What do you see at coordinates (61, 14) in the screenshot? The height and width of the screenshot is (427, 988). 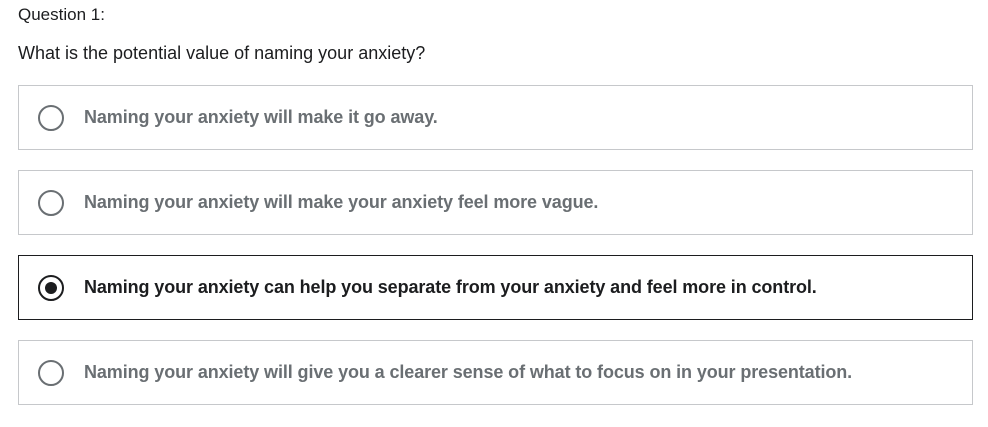 I see `question-number: Question 1:` at bounding box center [61, 14].